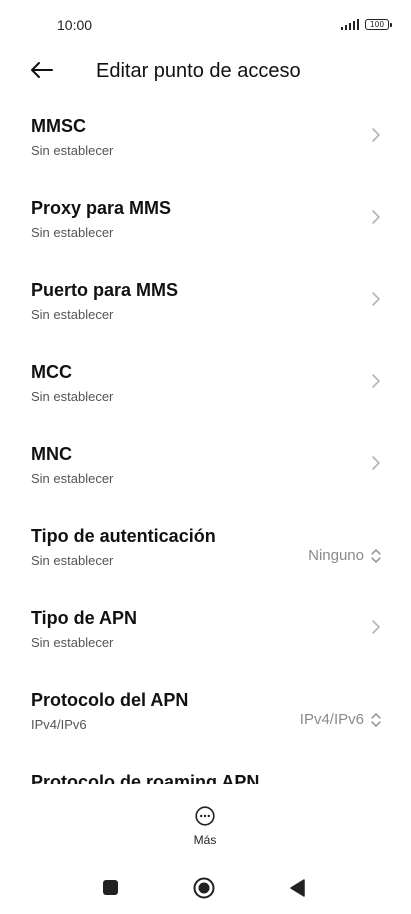 Image resolution: width=411 pixels, height=914 pixels. Describe the element at coordinates (51, 372) in the screenshot. I see `row-title: MCC` at that location.